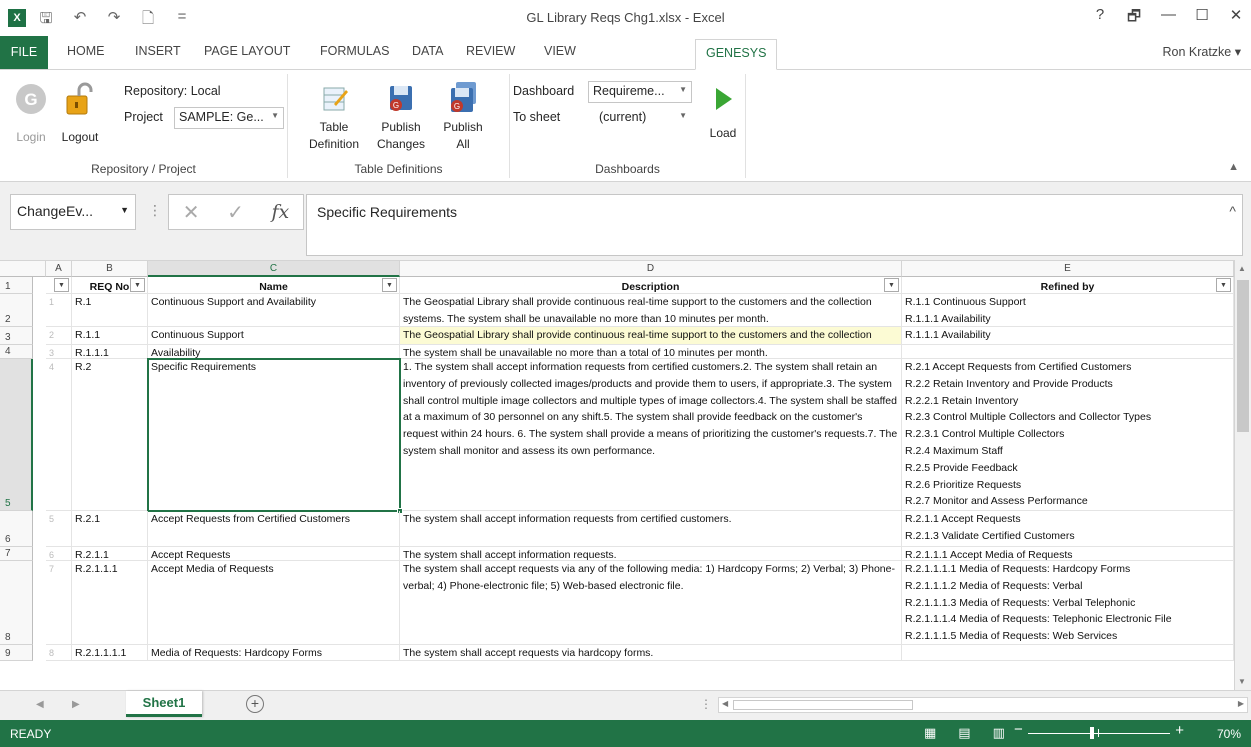 The image size is (1251, 747). Describe the element at coordinates (24, 52) in the screenshot. I see `tab-file: FILE` at that location.